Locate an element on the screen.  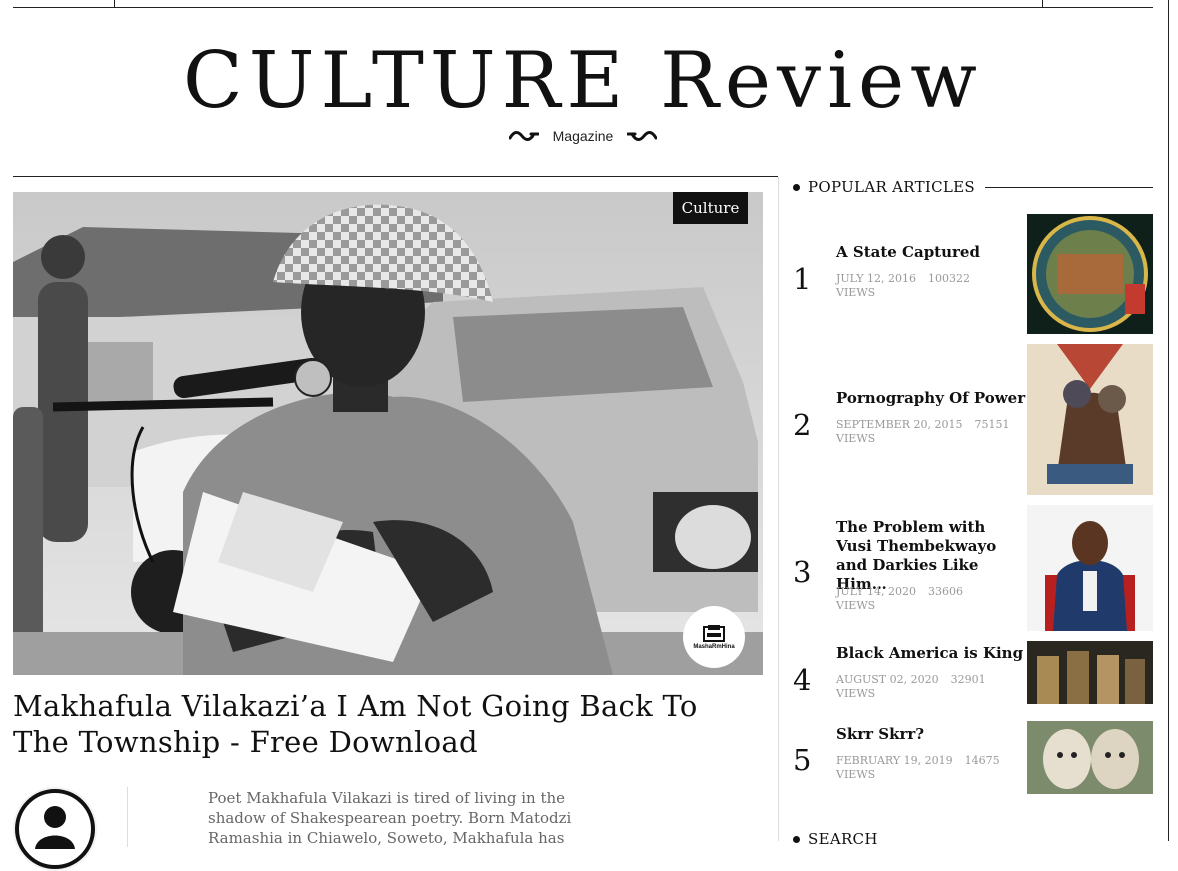
article-views: 14675 is located at coordinates (982, 760).